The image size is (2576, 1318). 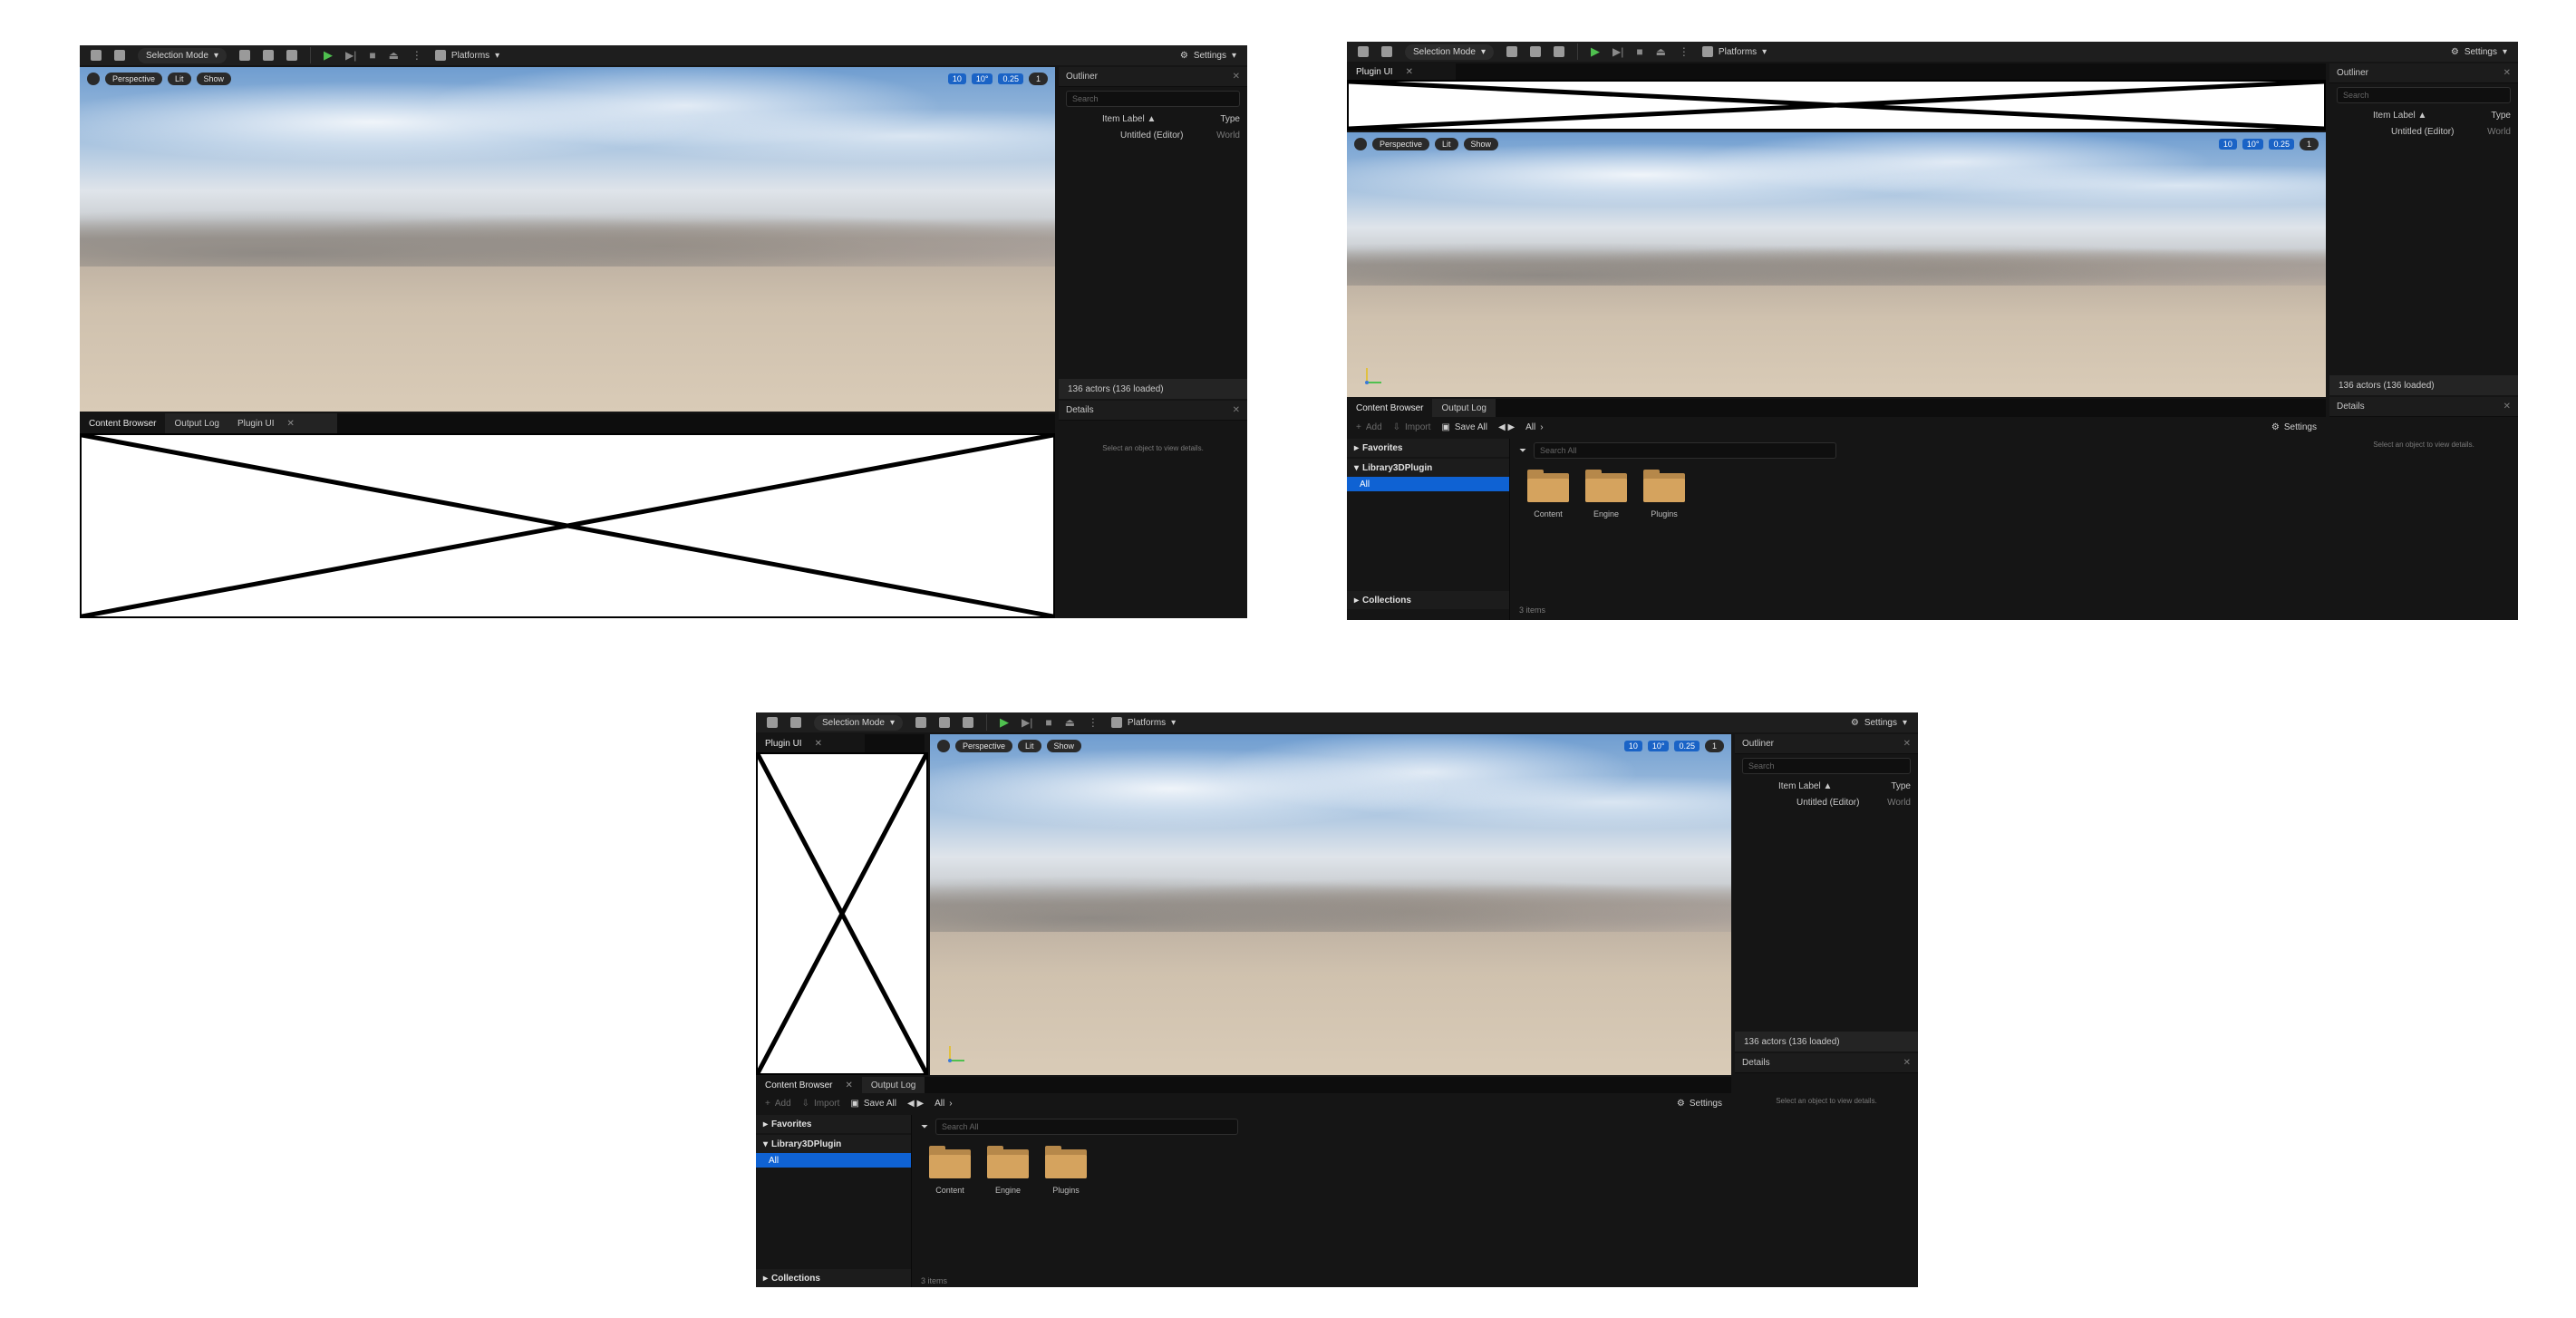 I want to click on import-button: ⇩ Import, so click(x=1412, y=427).